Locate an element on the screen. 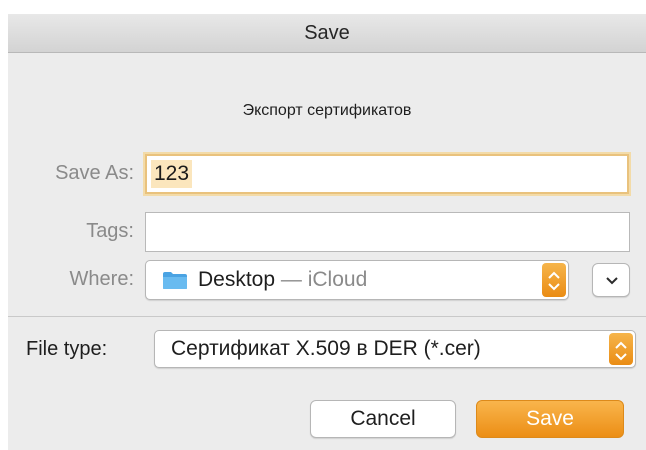 Image resolution: width=646 pixels, height=450 pixels. where-popup: Desktop — iCloud is located at coordinates (357, 280).